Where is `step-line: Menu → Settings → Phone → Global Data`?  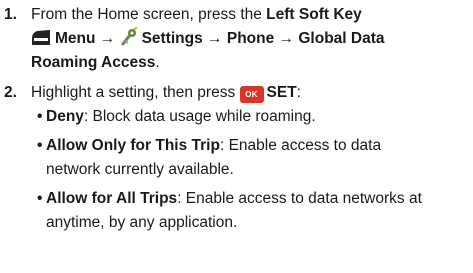
step-line: Menu → Settings → Phone → Global Data is located at coordinates (251, 39).